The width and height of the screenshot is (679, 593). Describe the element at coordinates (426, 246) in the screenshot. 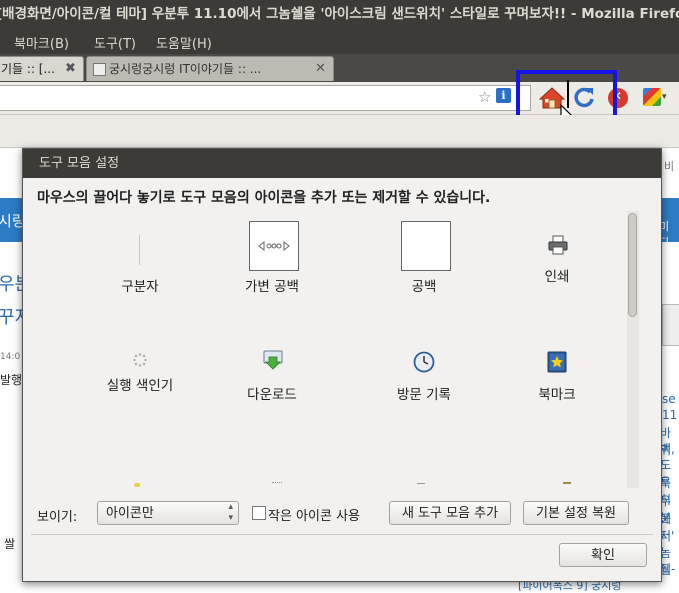

I see `space-icon` at that location.